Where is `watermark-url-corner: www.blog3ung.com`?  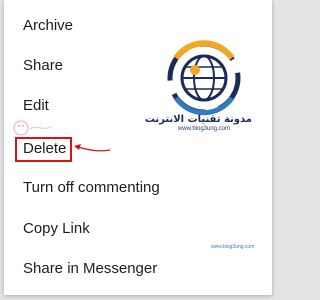
watermark-url-corner: www.blog3ung.com is located at coordinates (233, 247).